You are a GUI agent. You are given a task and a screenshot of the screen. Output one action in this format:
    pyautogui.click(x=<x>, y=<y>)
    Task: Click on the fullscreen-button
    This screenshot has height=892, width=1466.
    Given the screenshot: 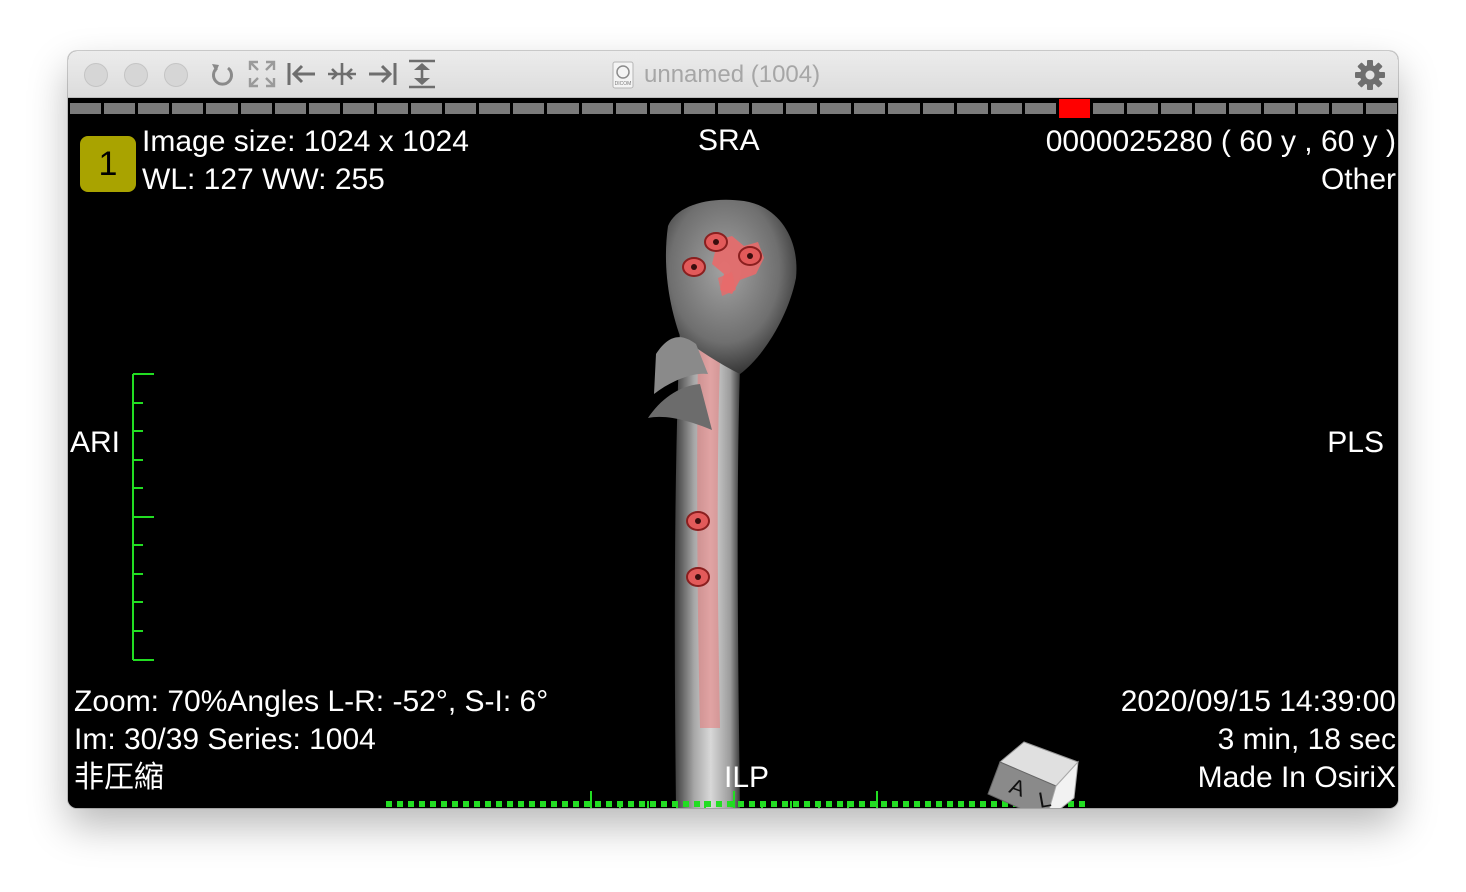 What is the action you would take?
    pyautogui.click(x=262, y=74)
    